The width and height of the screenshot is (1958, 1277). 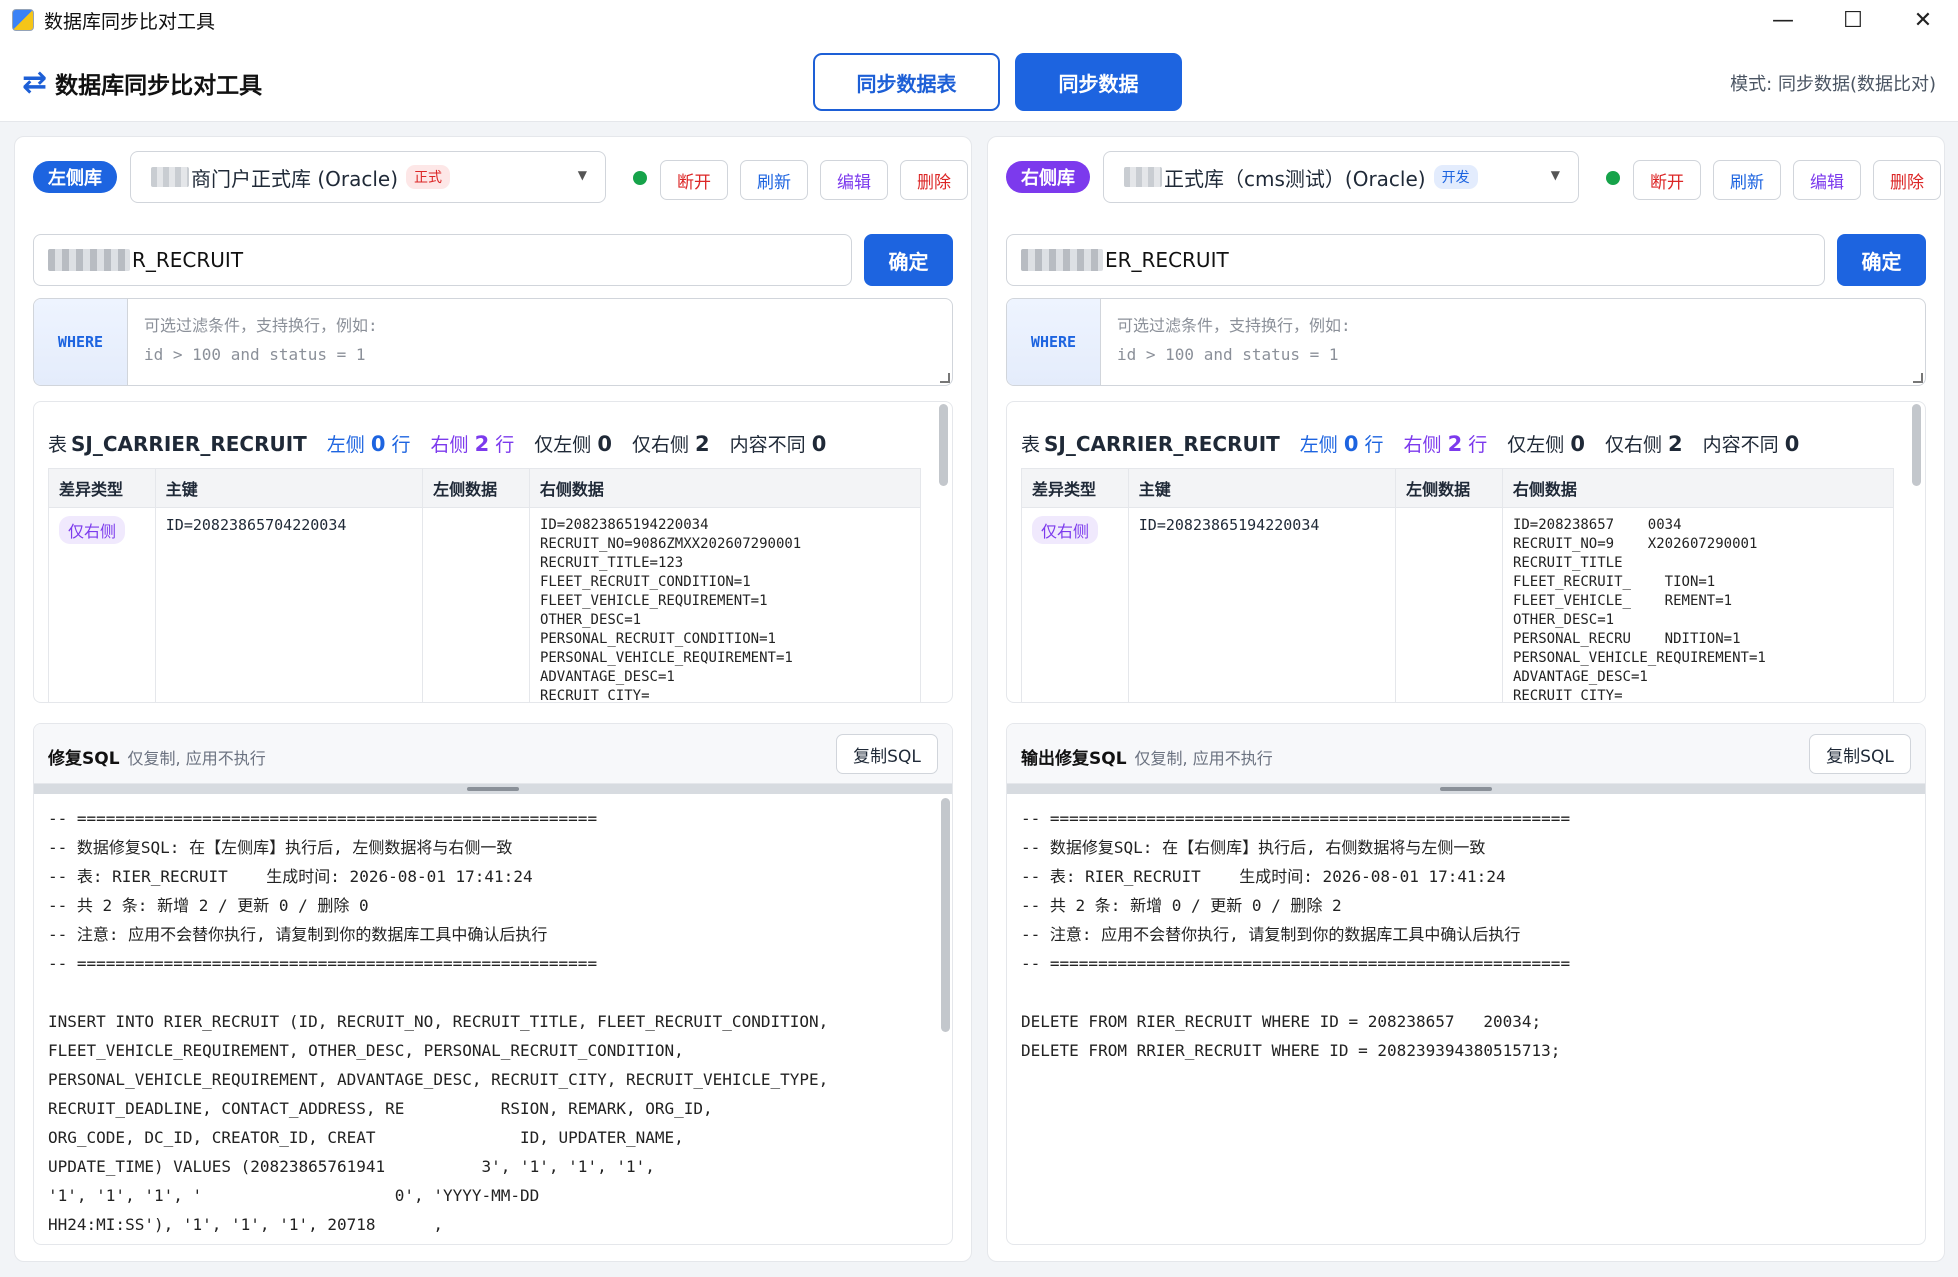 I want to click on right-delete-button: 删除, so click(x=1907, y=180).